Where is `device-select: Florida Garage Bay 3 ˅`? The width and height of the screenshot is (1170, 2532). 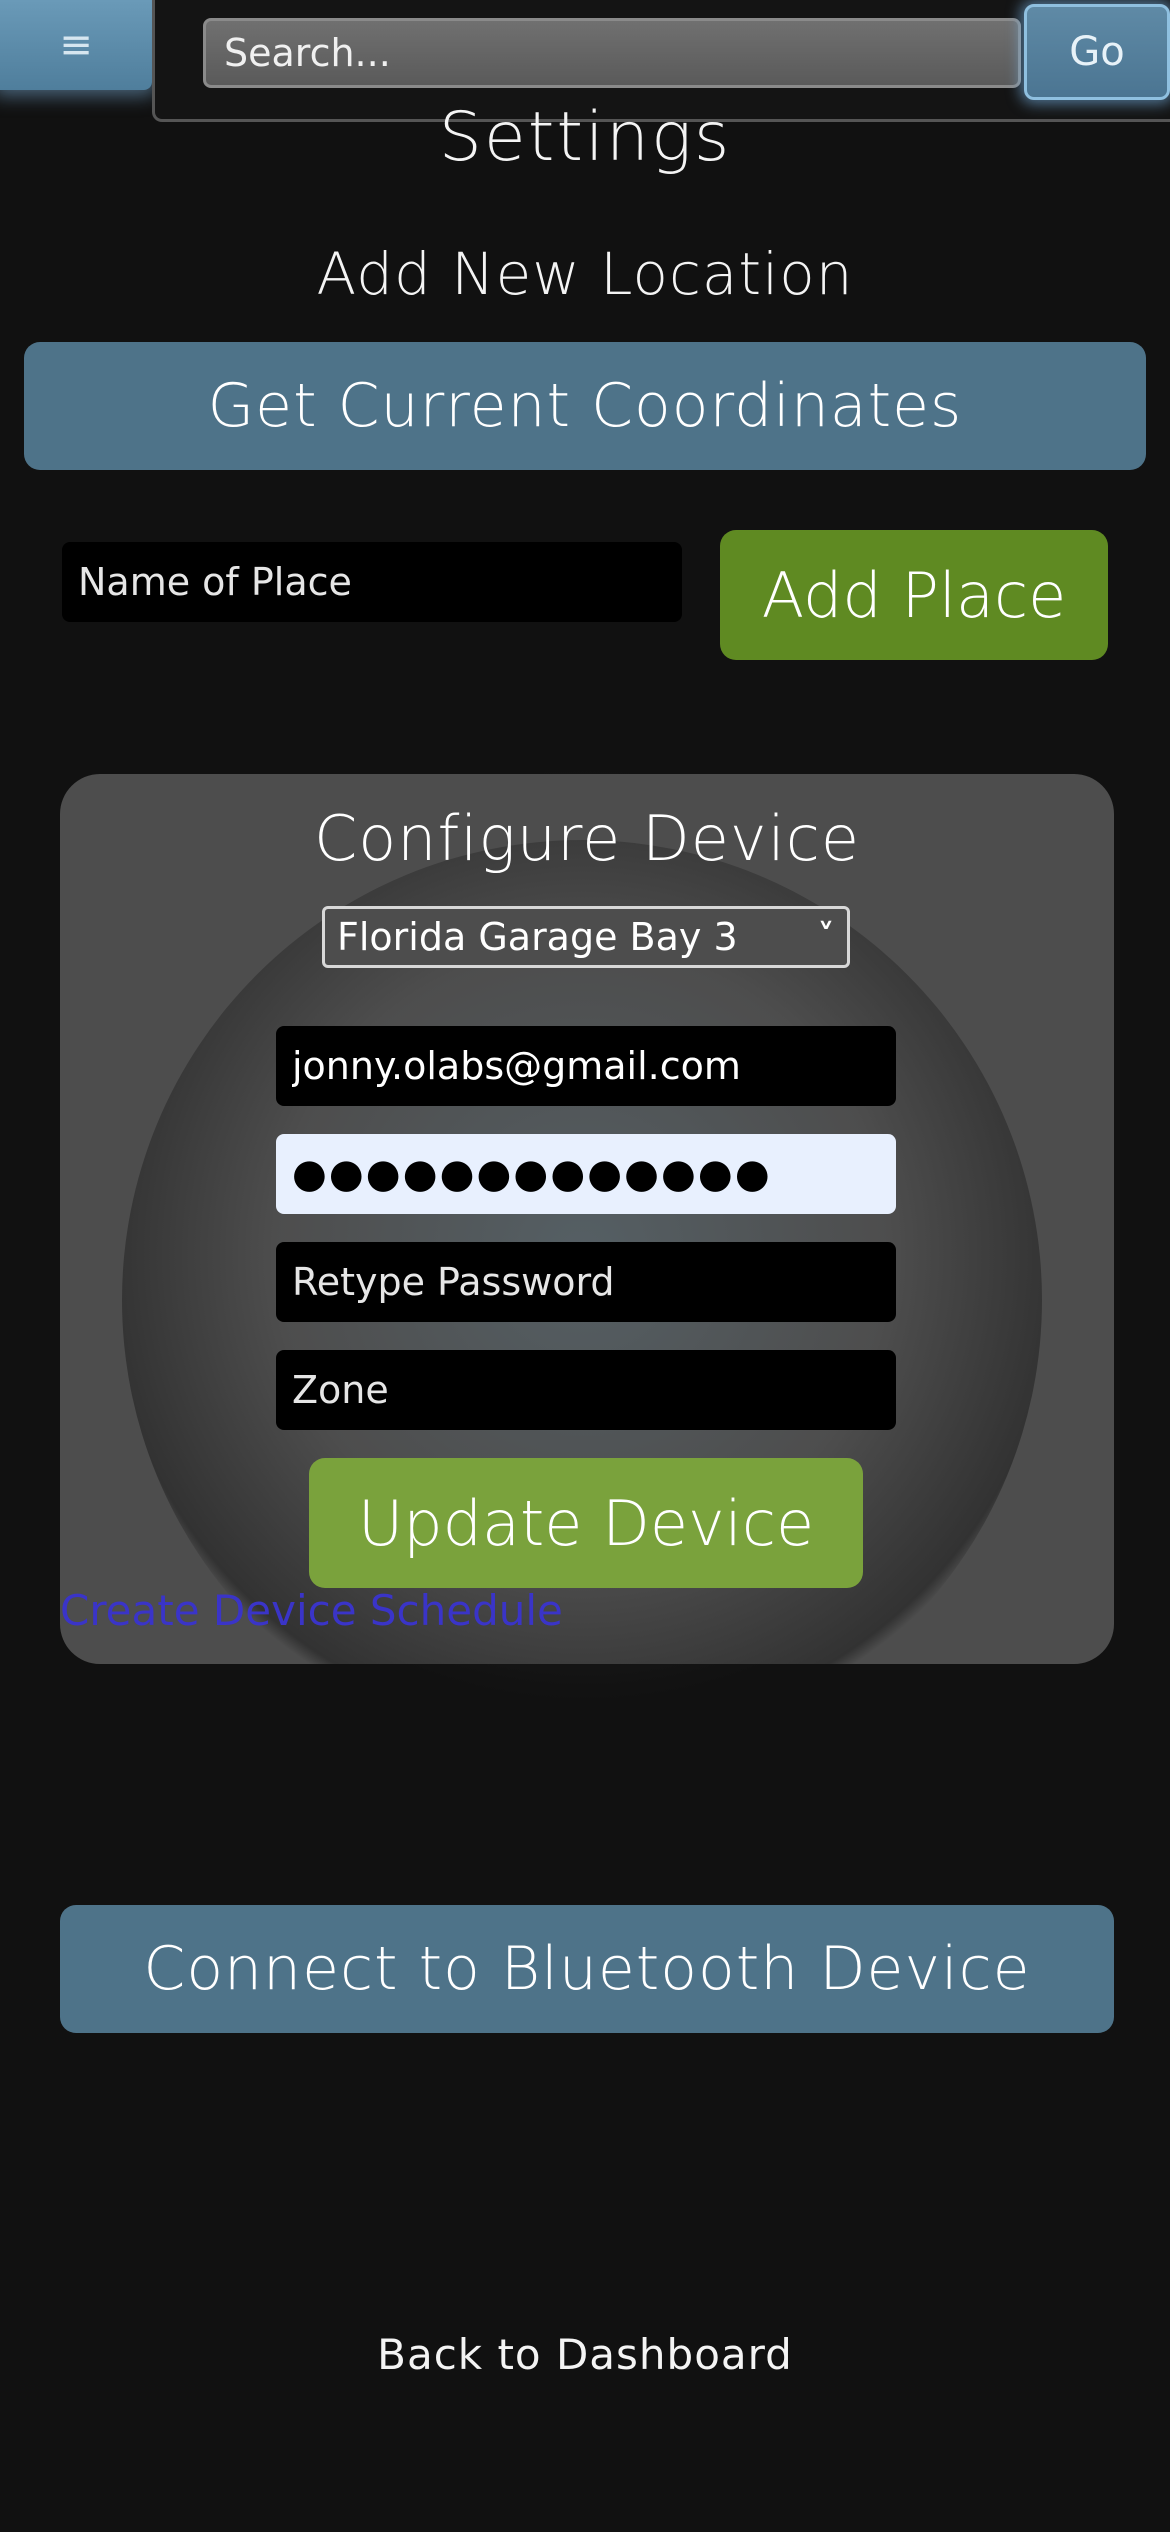 device-select: Florida Garage Bay 3 ˅ is located at coordinates (586, 937).